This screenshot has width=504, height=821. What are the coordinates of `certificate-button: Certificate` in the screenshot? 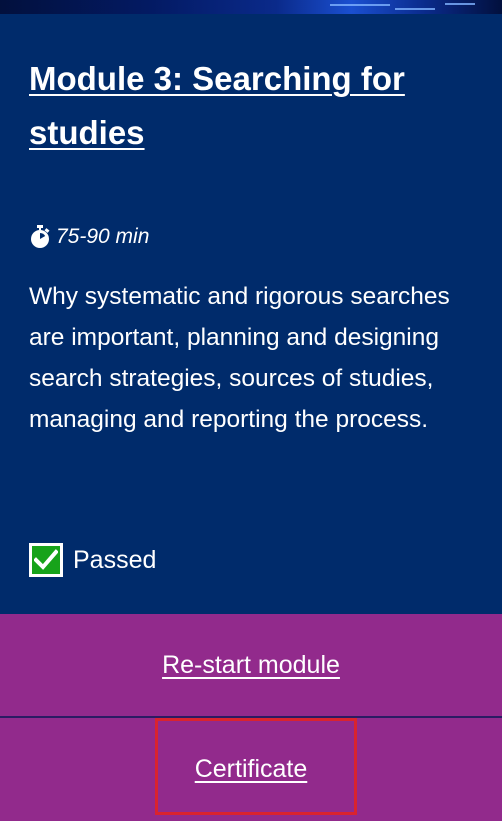 It's located at (251, 769).